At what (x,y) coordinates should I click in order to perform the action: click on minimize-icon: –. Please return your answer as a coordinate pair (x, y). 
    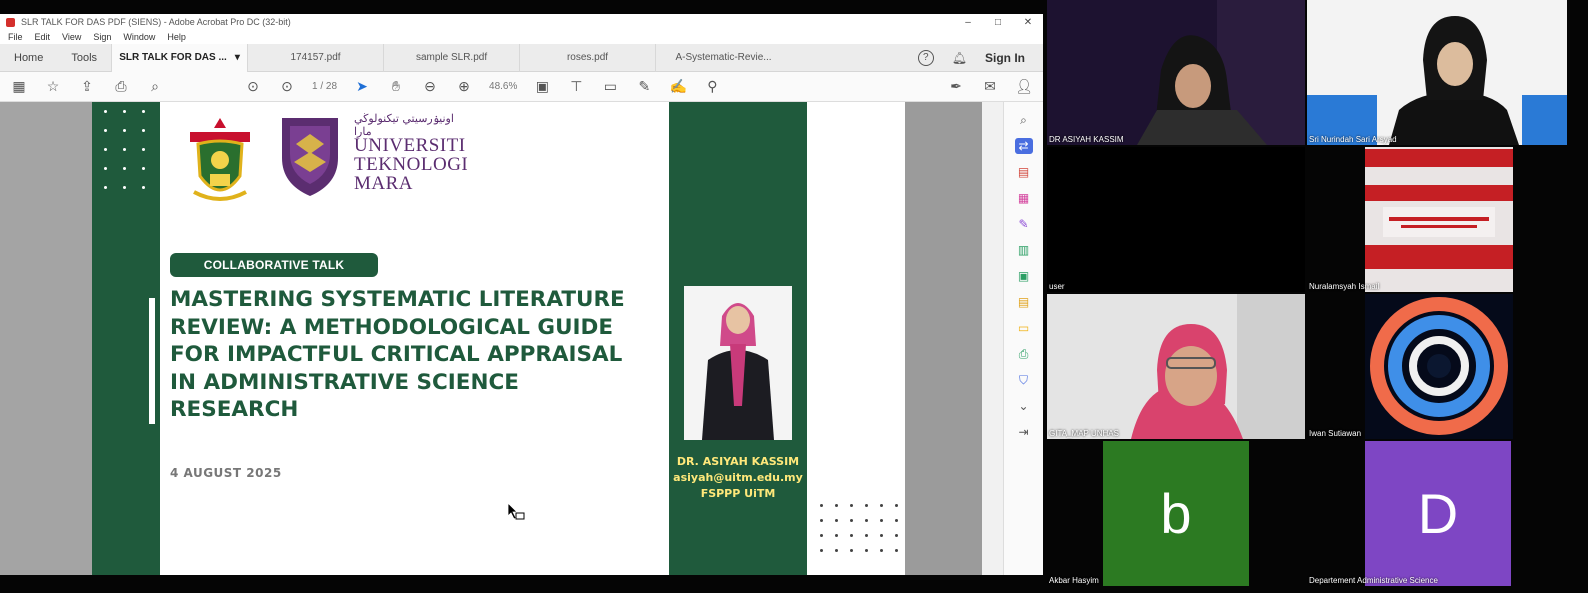
    Looking at the image, I should click on (968, 22).